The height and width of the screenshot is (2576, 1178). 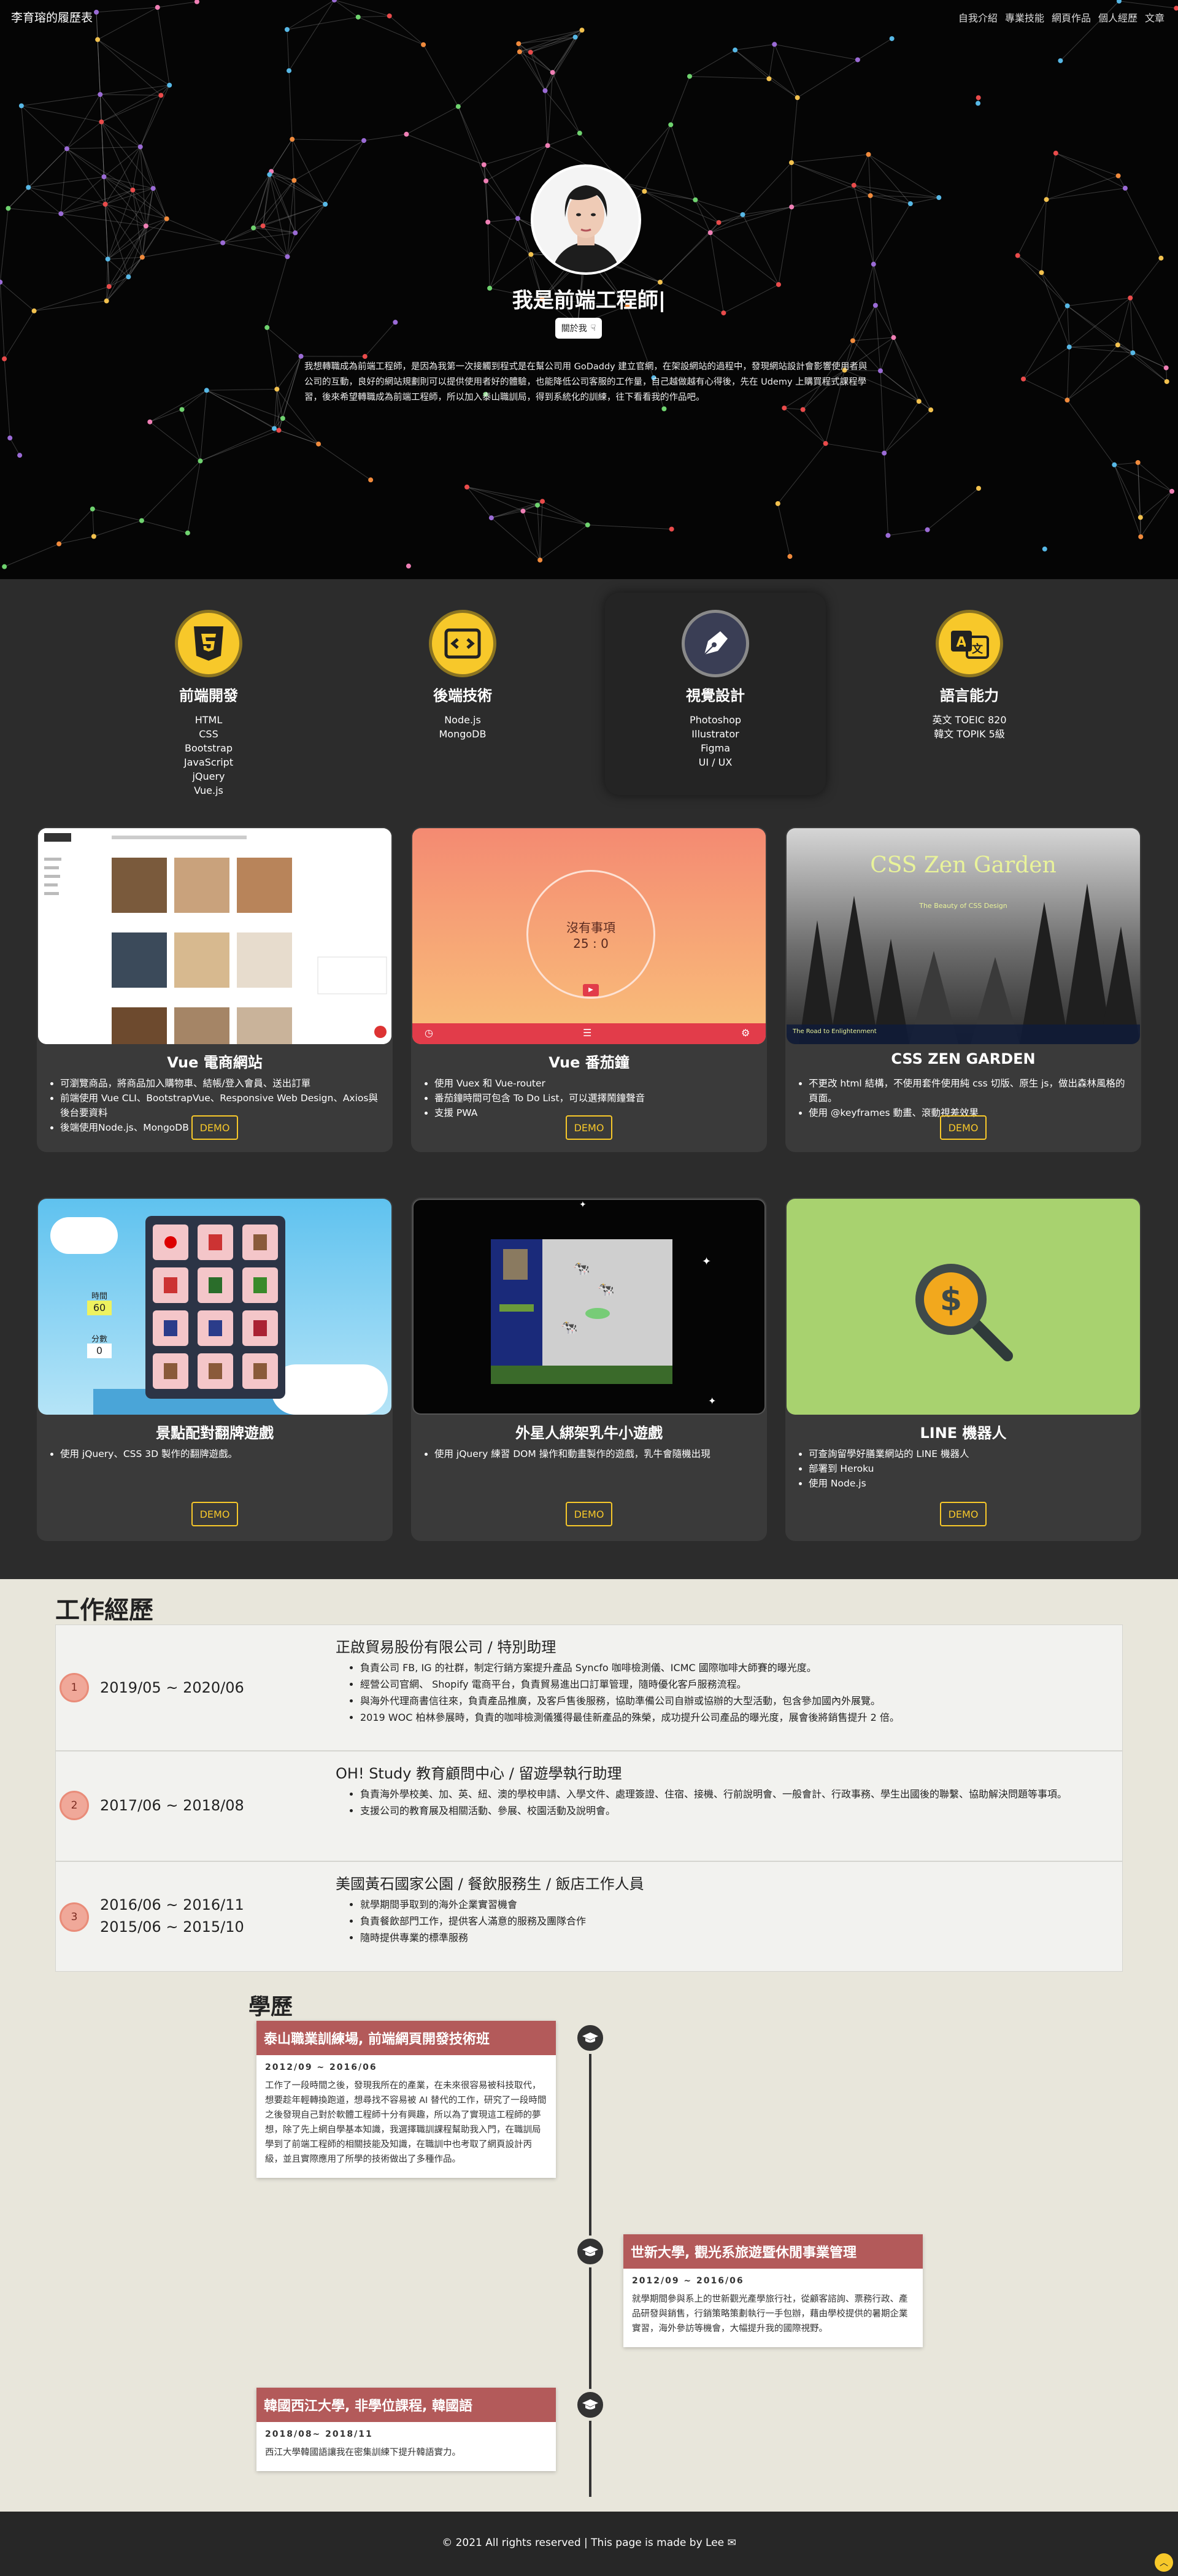 I want to click on about-me-button: 關於我 ☟, so click(x=578, y=329).